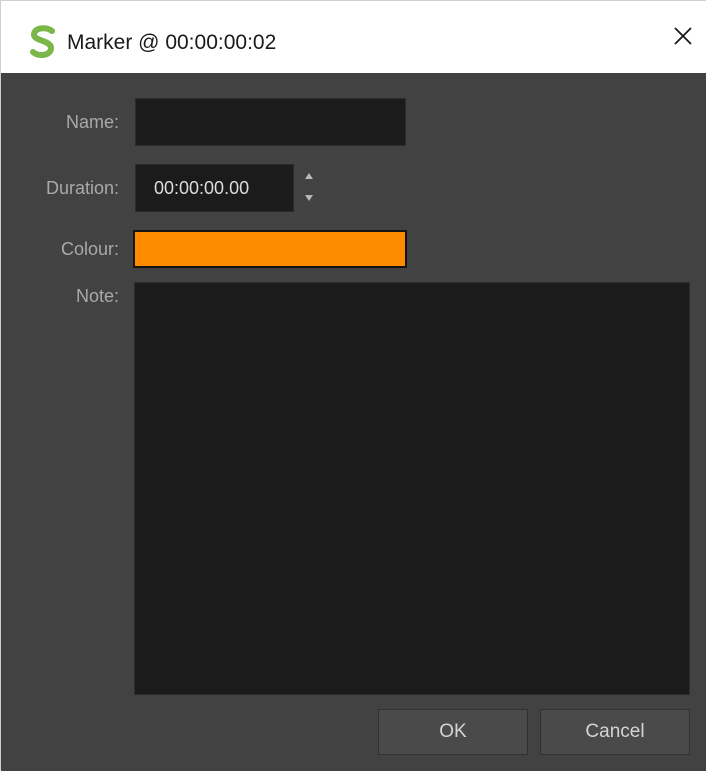 The height and width of the screenshot is (771, 706). I want to click on title-bar: Marker @ 00:00:00:02, so click(353, 37).